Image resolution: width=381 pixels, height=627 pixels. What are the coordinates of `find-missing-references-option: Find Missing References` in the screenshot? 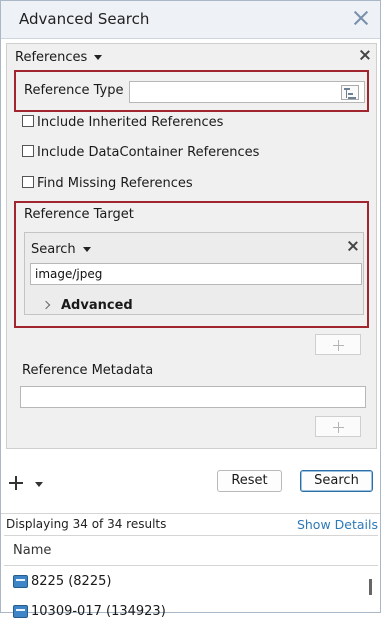 It's located at (107, 183).